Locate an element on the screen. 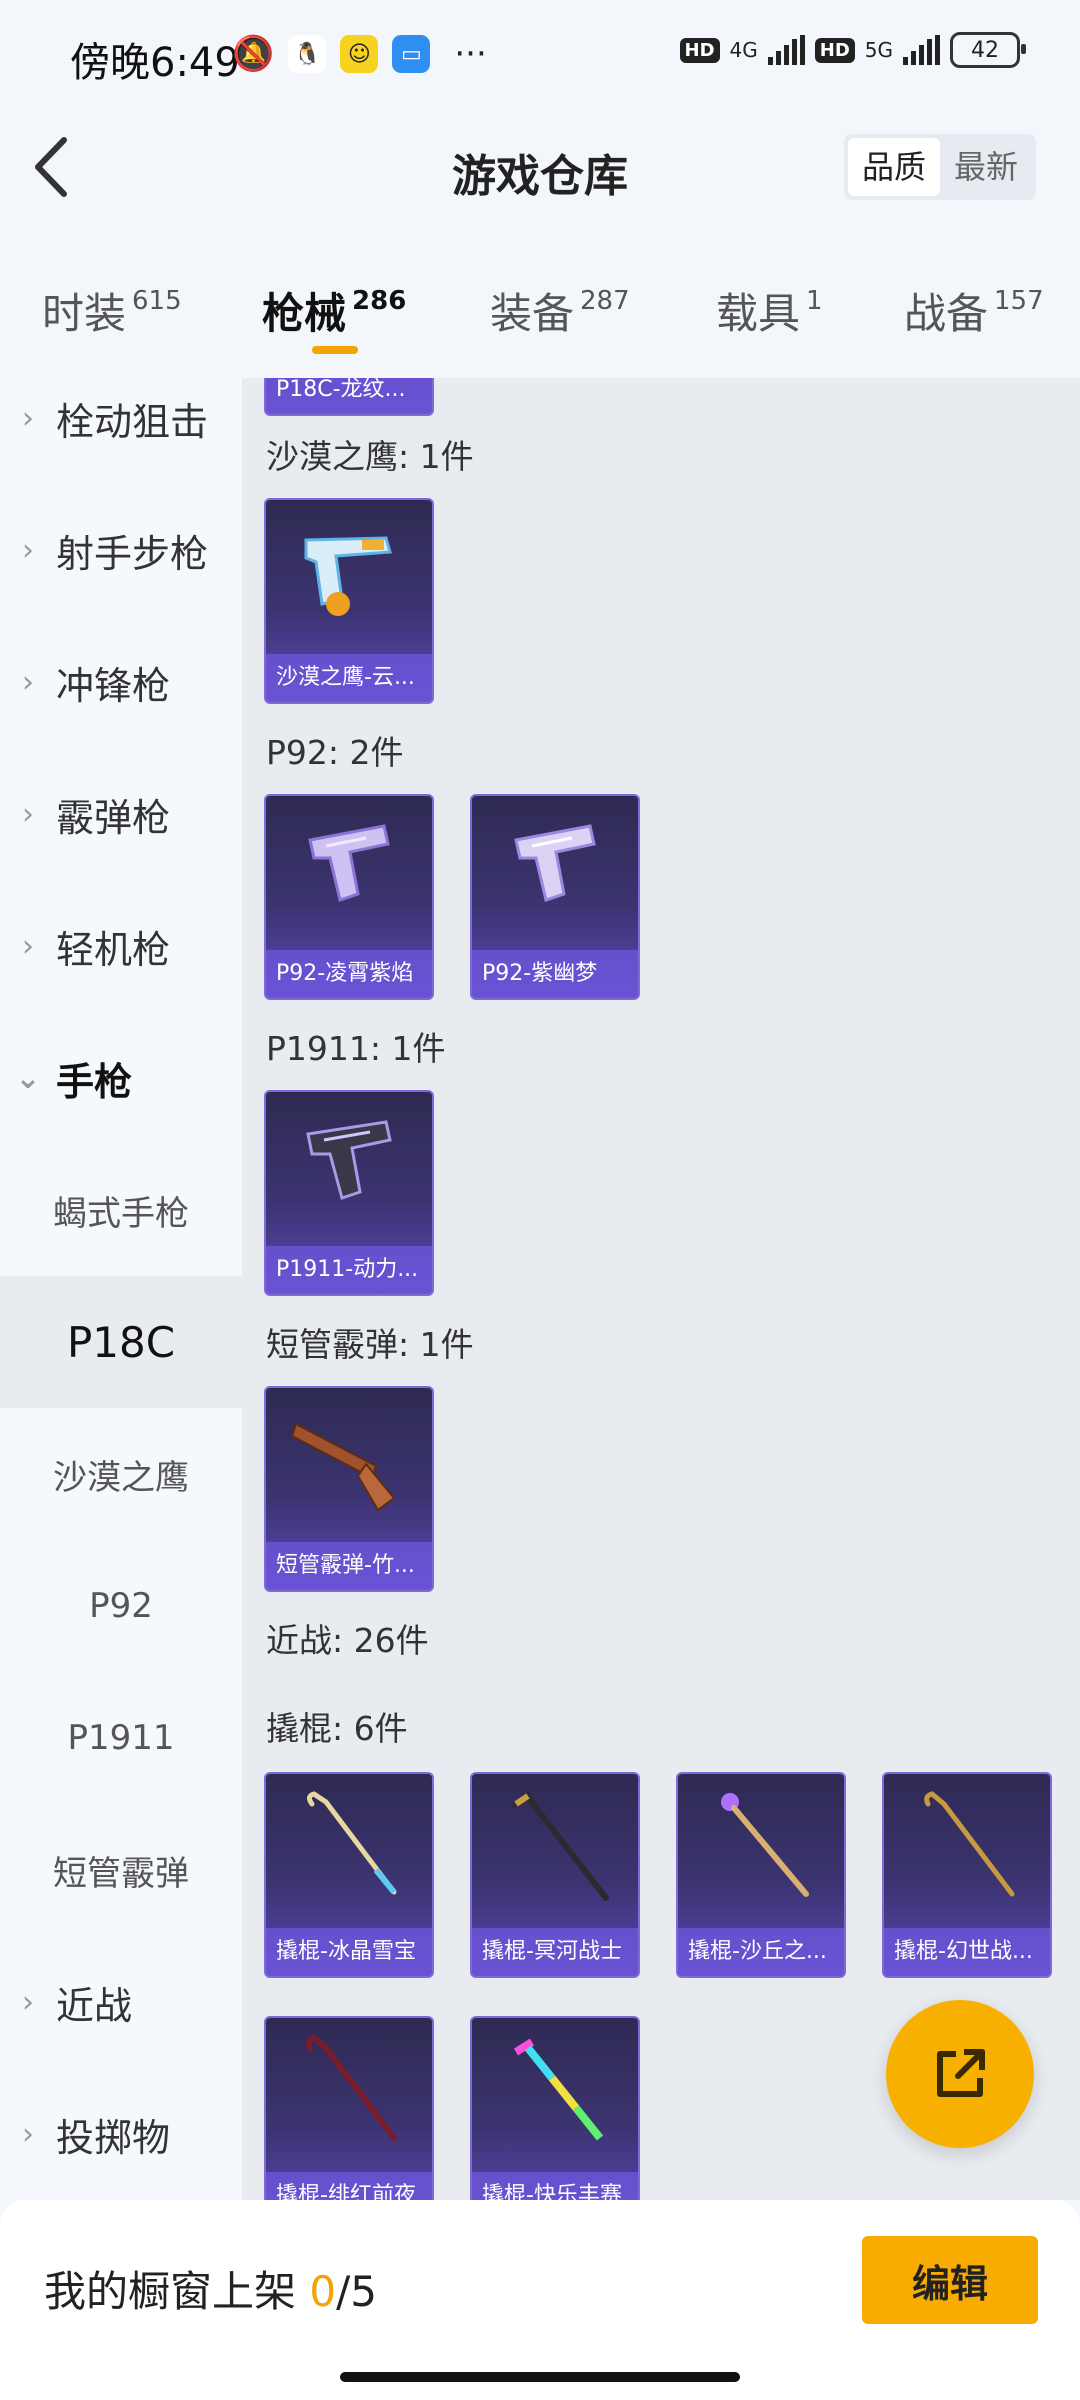 The height and width of the screenshot is (2400, 1080). group-label: 近战: 26件 is located at coordinates (347, 1640).